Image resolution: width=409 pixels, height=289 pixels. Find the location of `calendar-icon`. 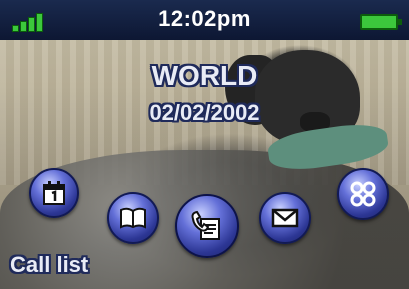

calendar-icon is located at coordinates (54, 193).